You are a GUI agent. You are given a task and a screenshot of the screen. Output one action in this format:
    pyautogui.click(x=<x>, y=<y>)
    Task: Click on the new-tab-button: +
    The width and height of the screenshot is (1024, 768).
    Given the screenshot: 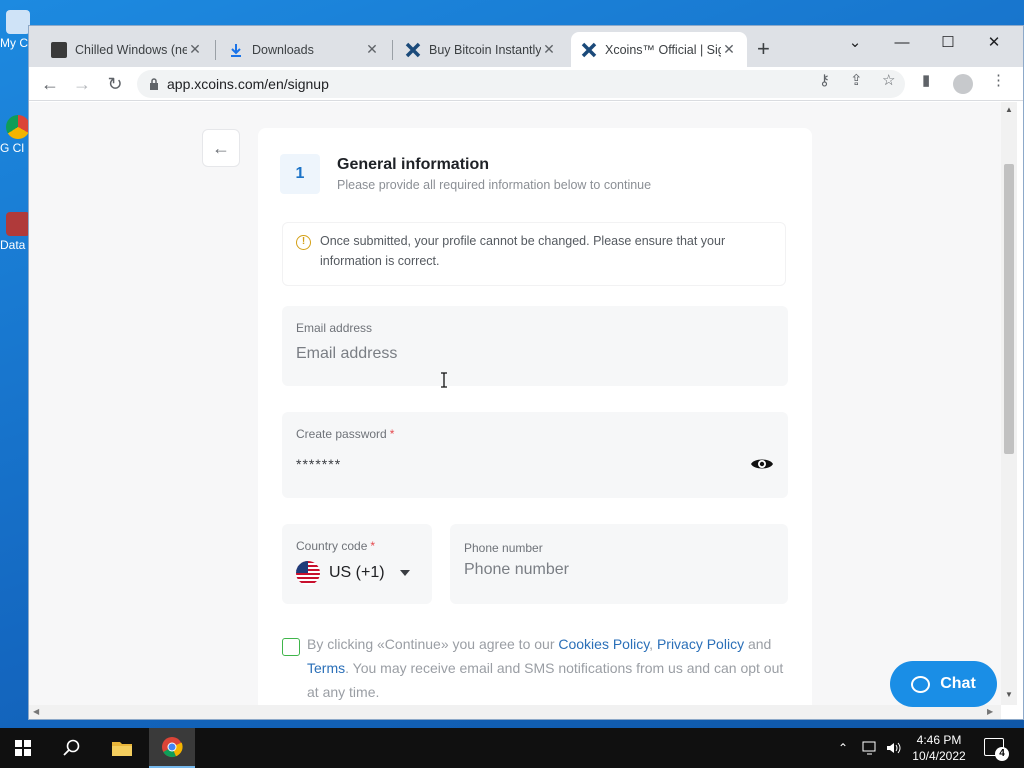 What is the action you would take?
    pyautogui.click(x=763, y=49)
    